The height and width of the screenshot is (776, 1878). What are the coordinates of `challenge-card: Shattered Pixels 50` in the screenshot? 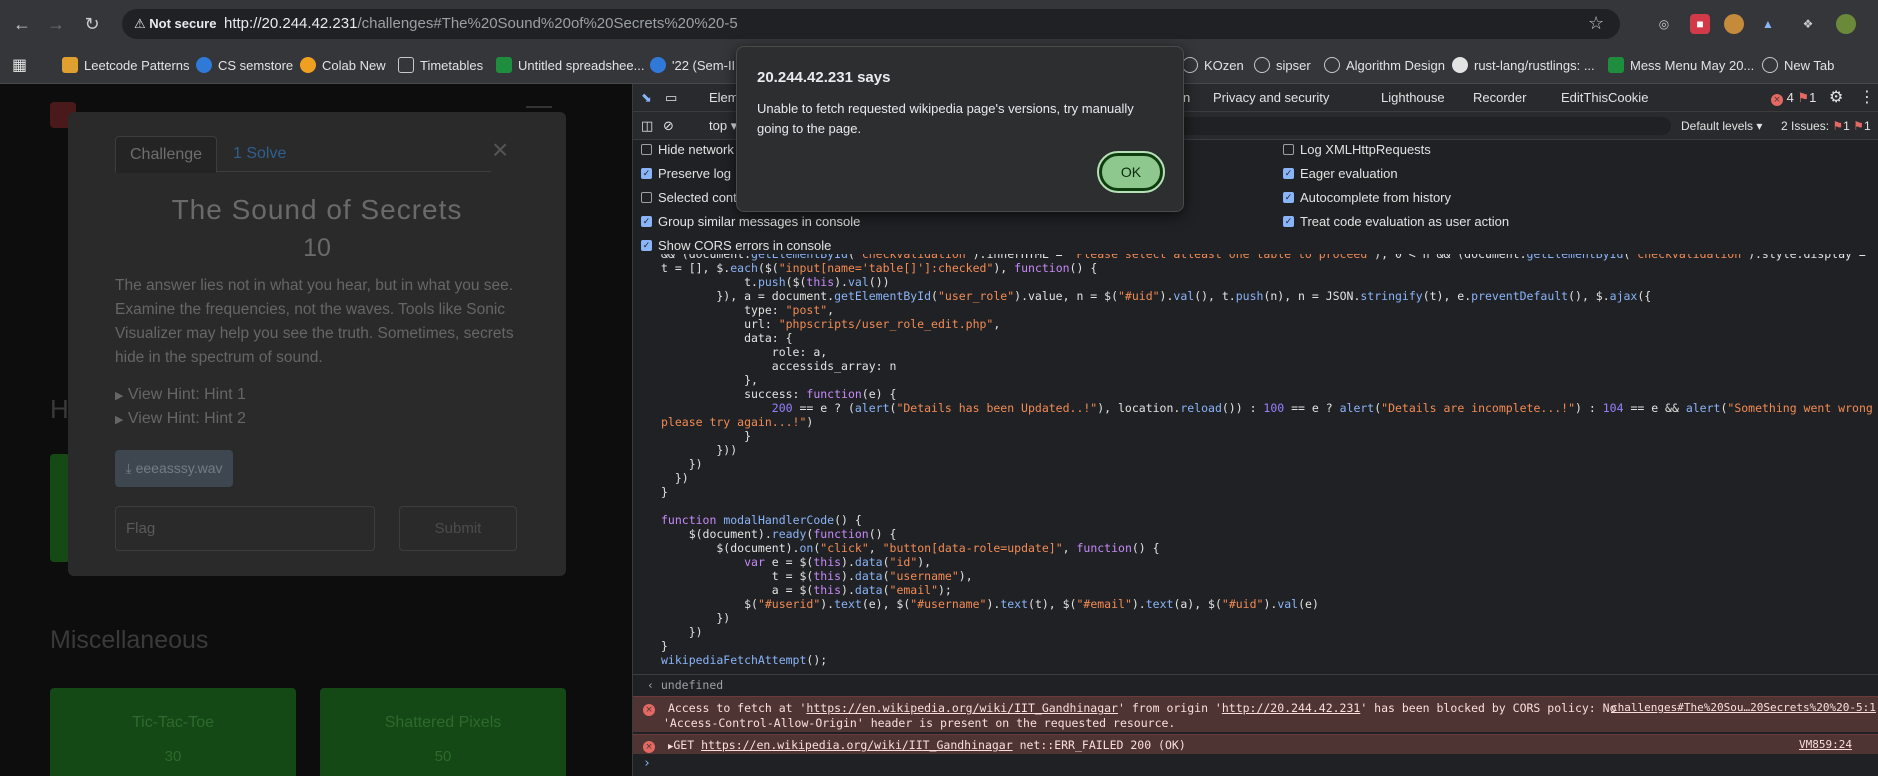 It's located at (443, 732).